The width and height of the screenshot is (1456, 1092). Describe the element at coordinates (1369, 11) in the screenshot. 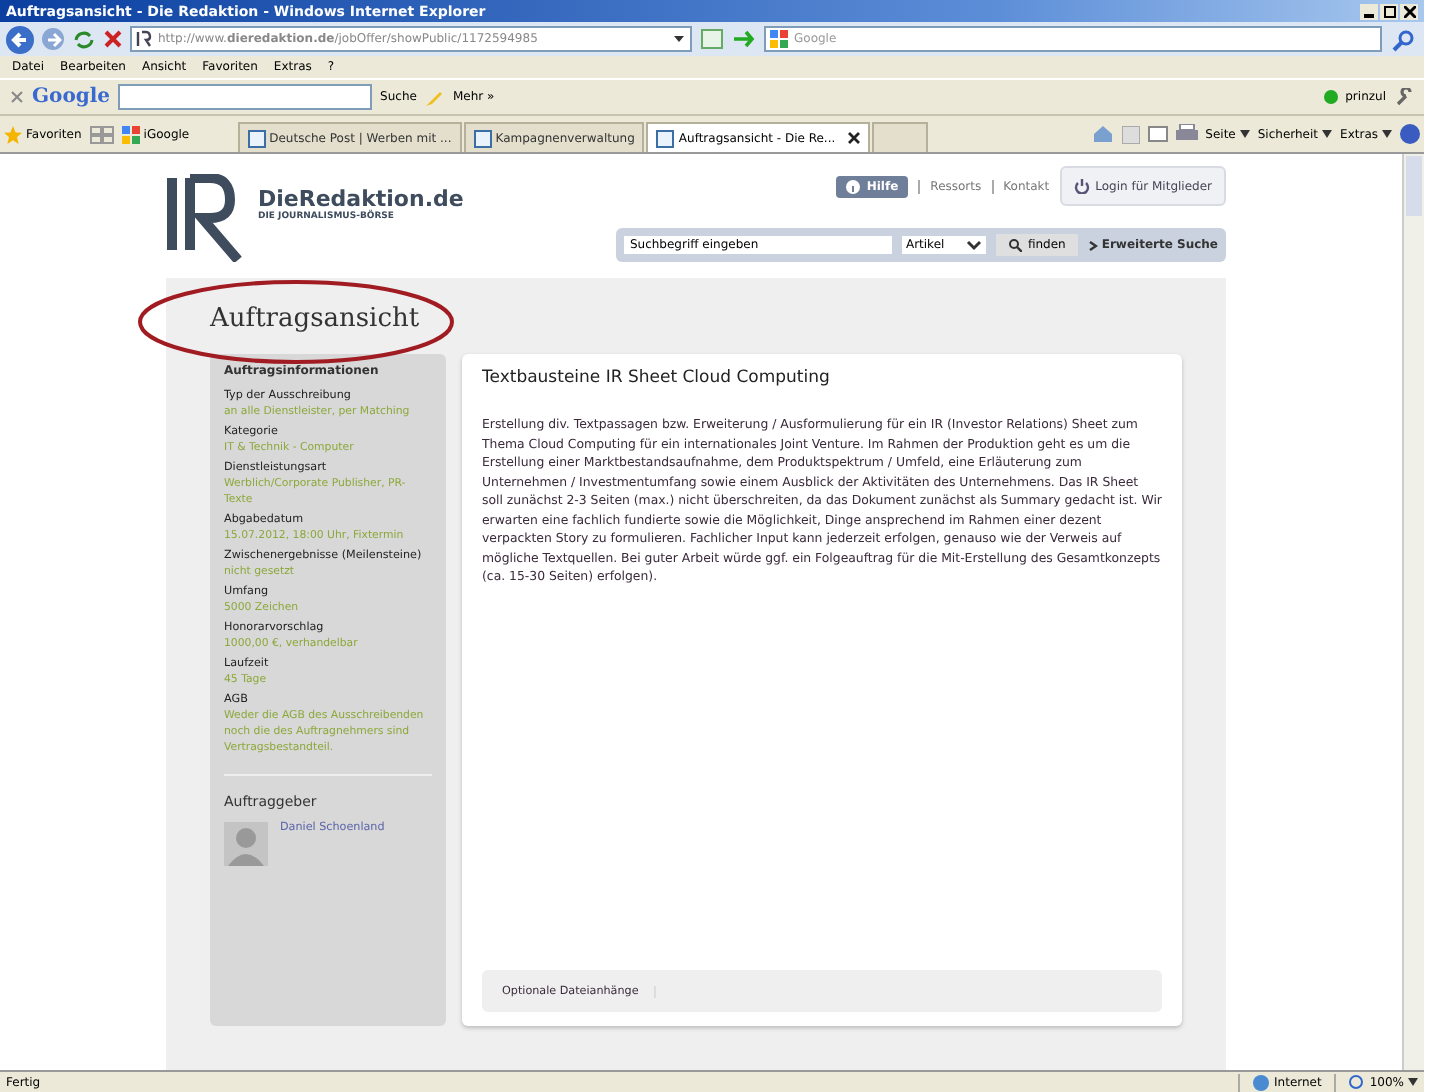

I see `minimize-button` at that location.